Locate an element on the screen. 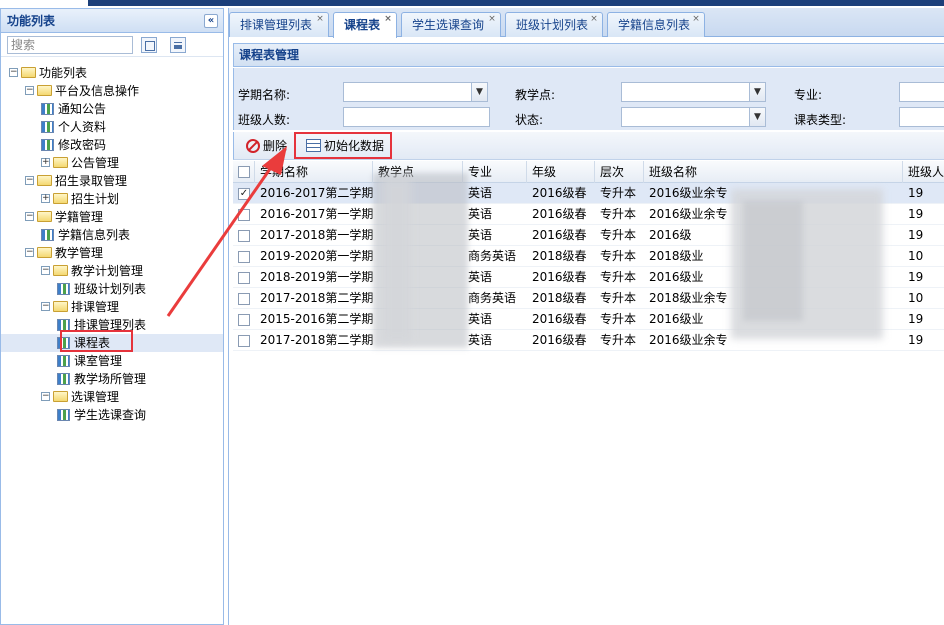 The image size is (944, 625). table-row: 2019-2020第一学期 商务英语 2018级春 专升本 2018级业 10 is located at coordinates (588, 256).